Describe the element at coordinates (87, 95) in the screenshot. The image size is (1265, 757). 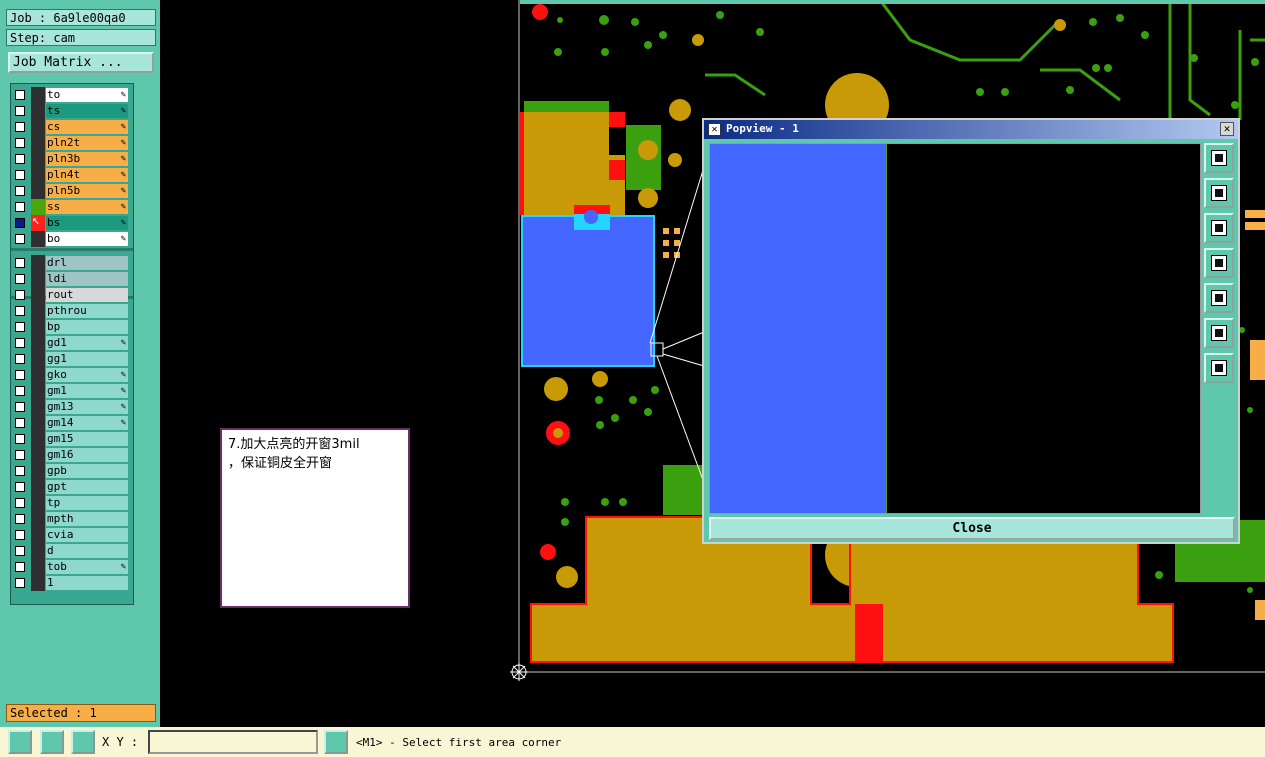
I see `layer-name: to ✎` at that location.